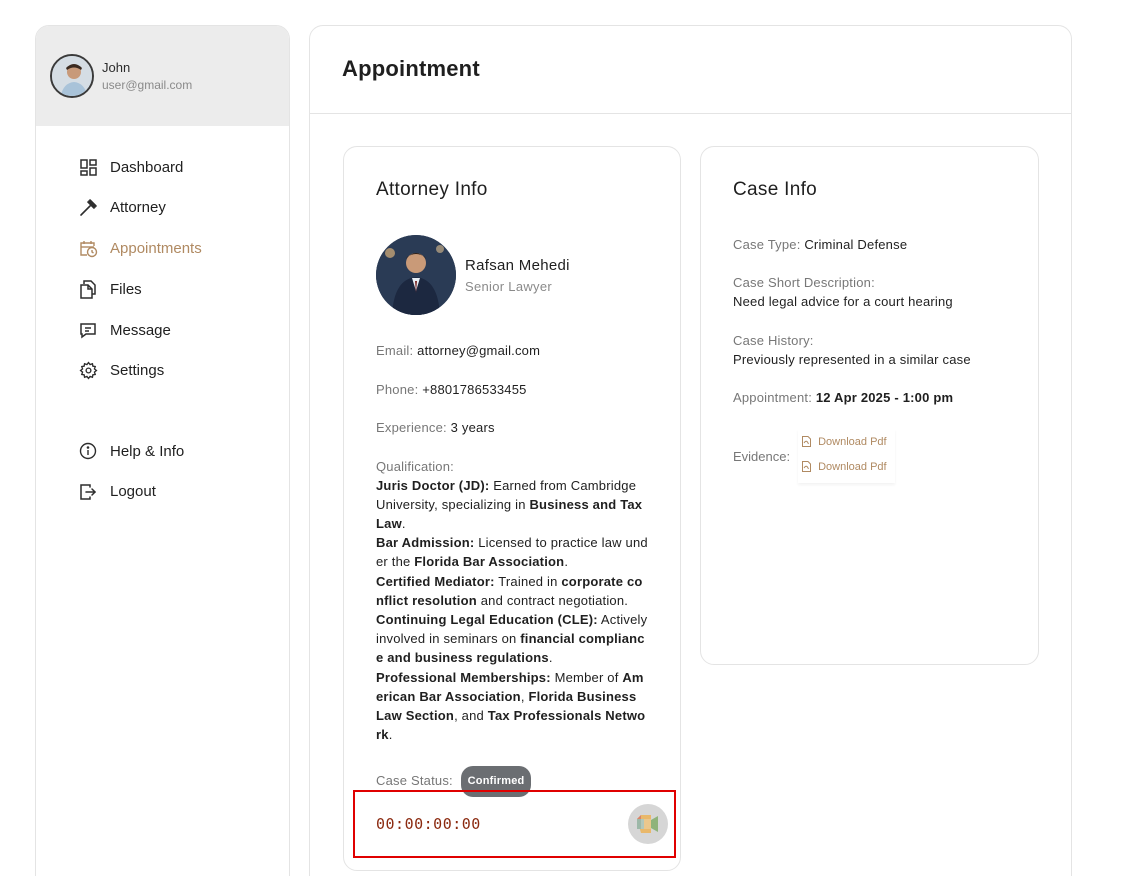  I want to click on sidebar-item-label: Dashboard, so click(147, 167).